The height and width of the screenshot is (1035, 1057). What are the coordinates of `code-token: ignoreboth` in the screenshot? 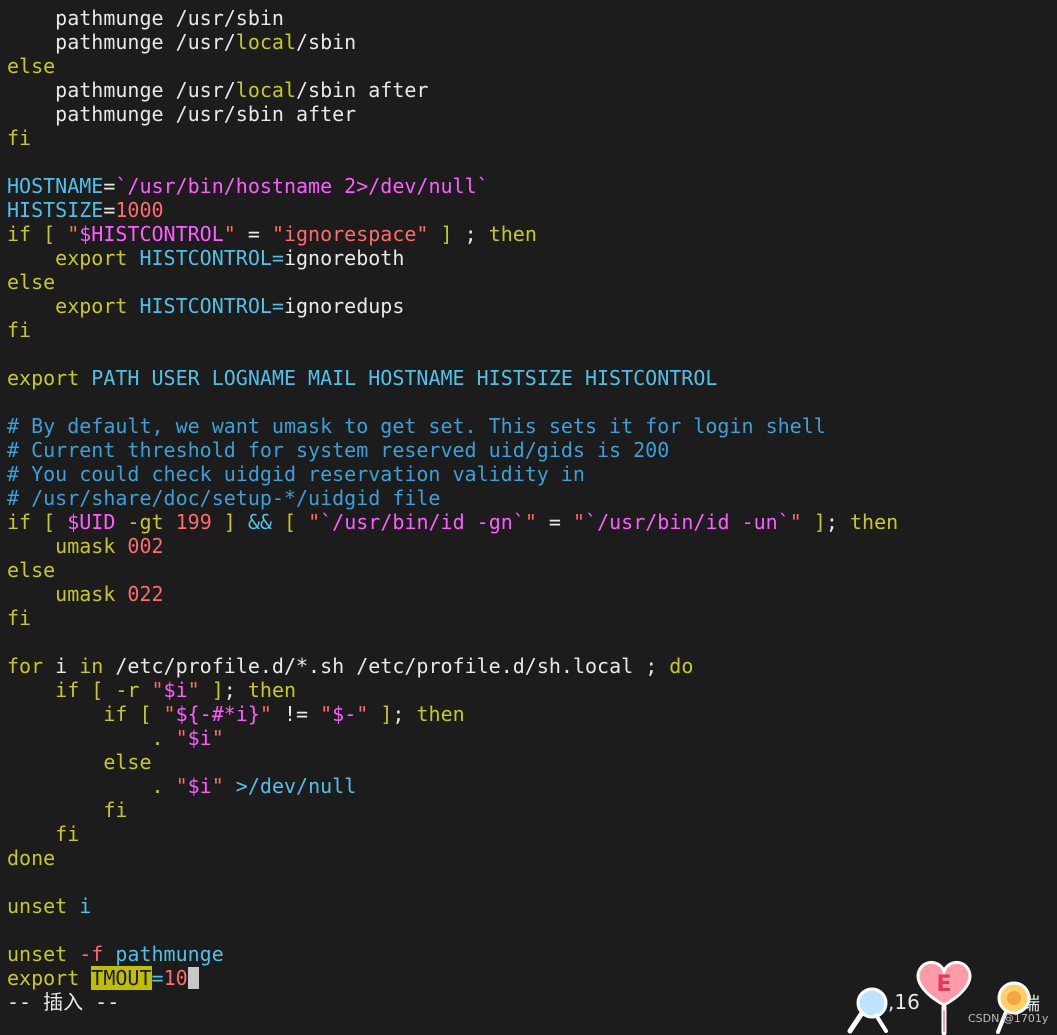 It's located at (344, 258).